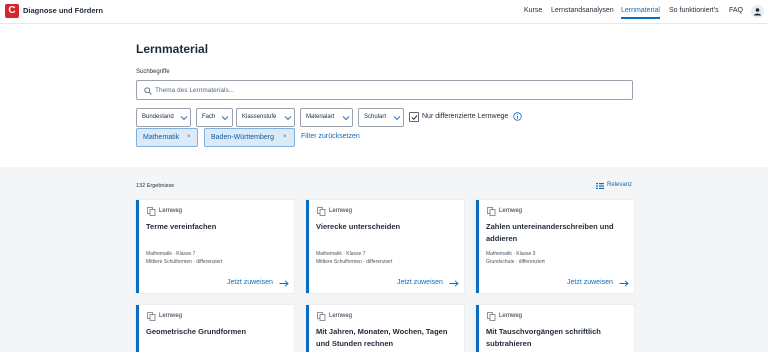 This screenshot has width=768, height=352. I want to click on user-icon, so click(757, 12).